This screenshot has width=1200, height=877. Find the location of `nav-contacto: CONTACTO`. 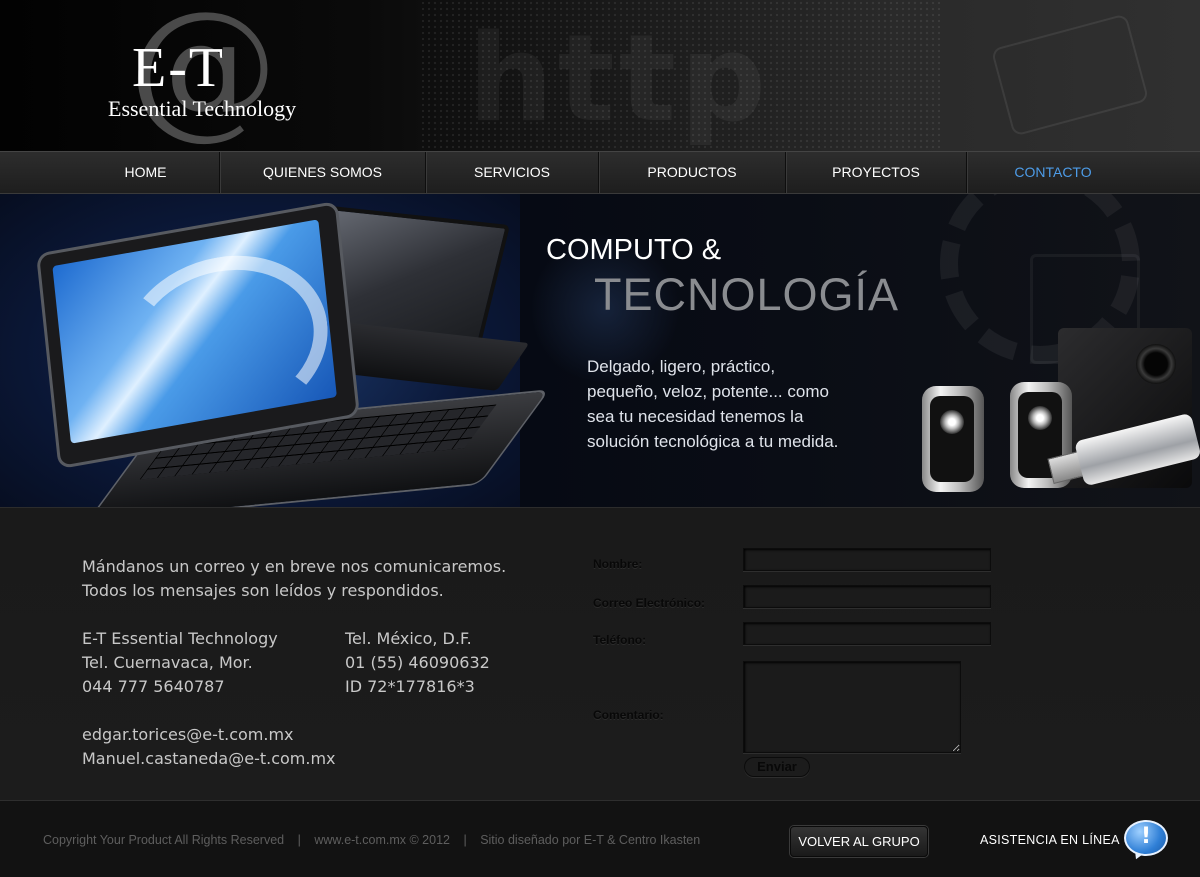

nav-contacto: CONTACTO is located at coordinates (1053, 172).